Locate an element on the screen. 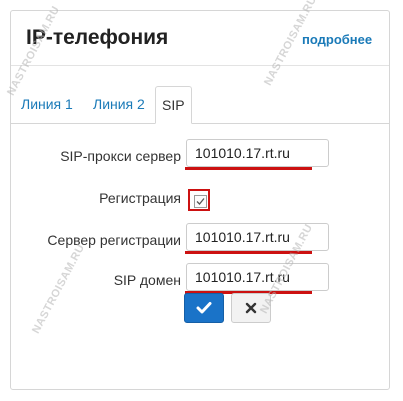  registration-checkbox is located at coordinates (200, 201).